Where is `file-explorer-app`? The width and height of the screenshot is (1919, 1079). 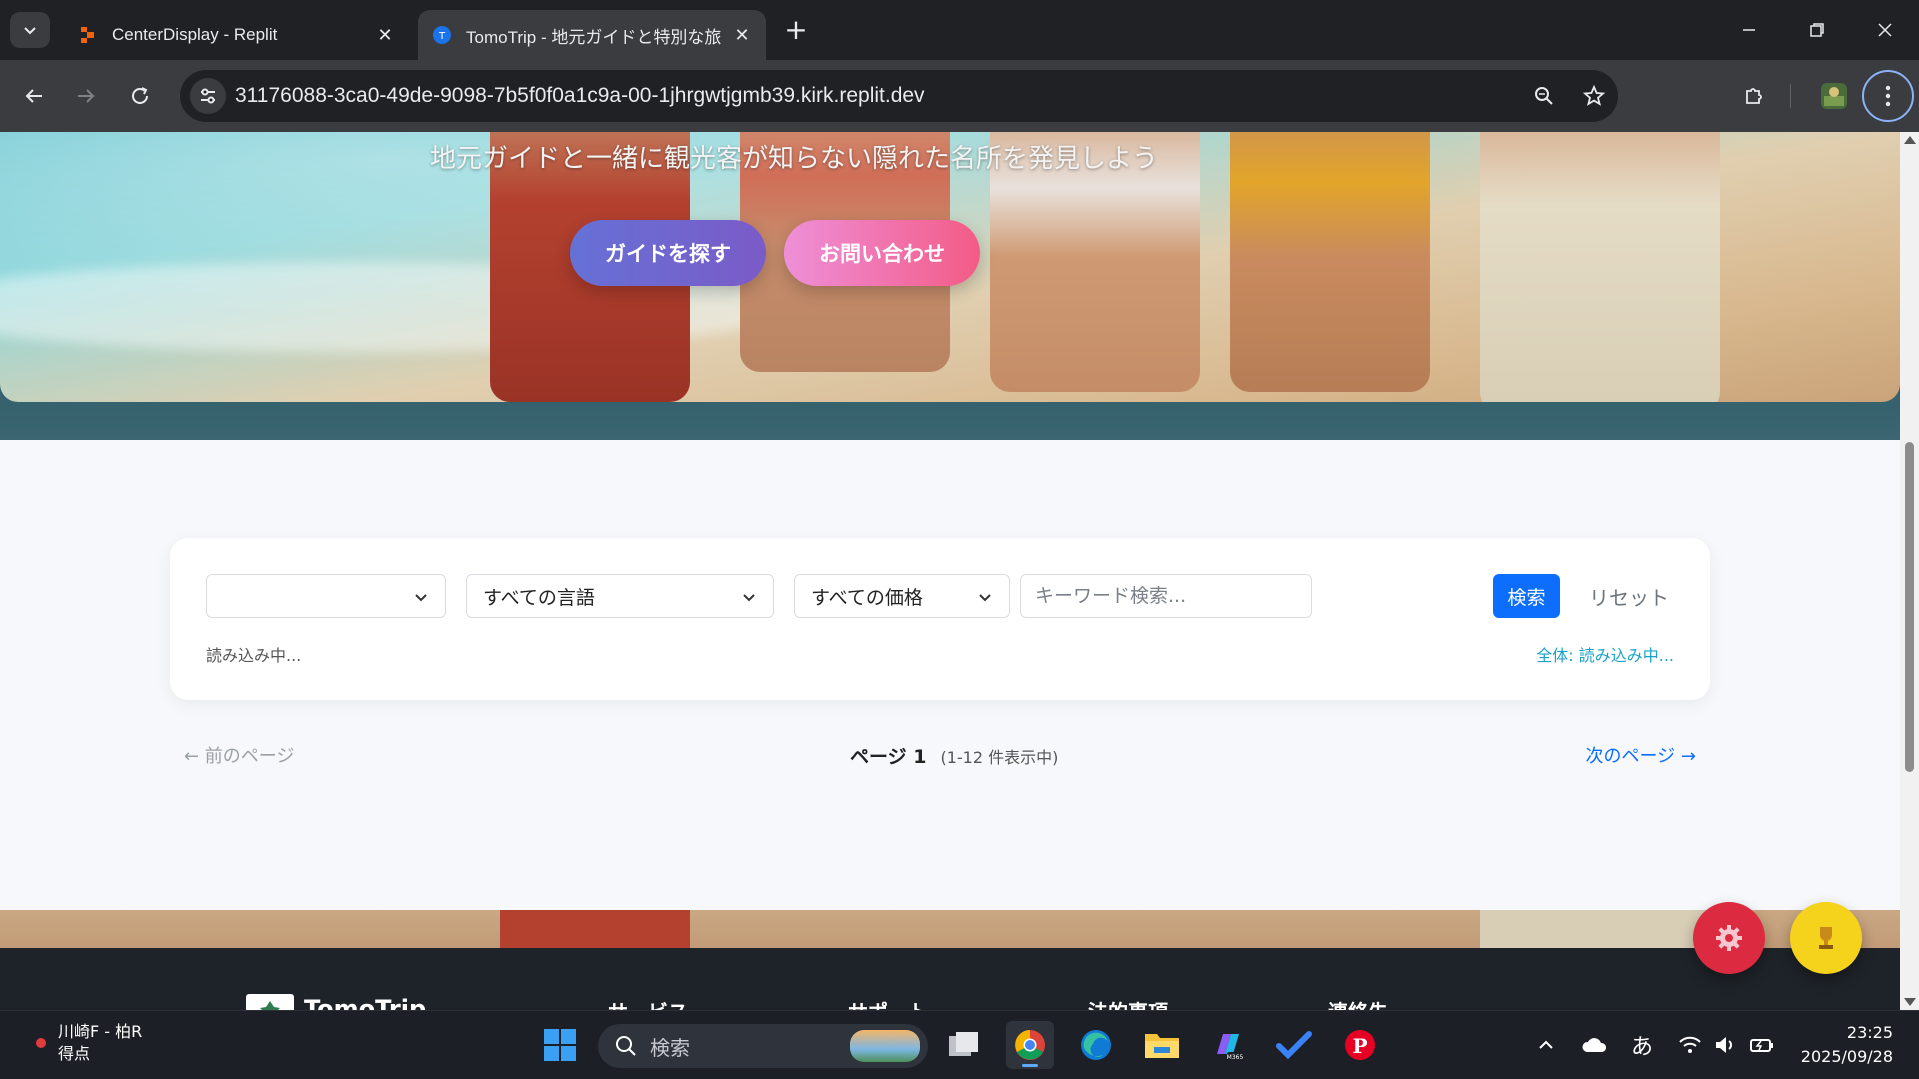 file-explorer-app is located at coordinates (1162, 1045).